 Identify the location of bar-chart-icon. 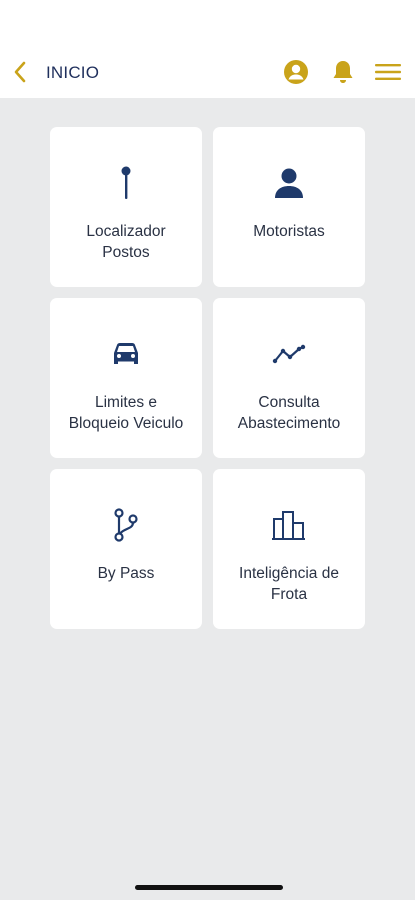
(288, 525).